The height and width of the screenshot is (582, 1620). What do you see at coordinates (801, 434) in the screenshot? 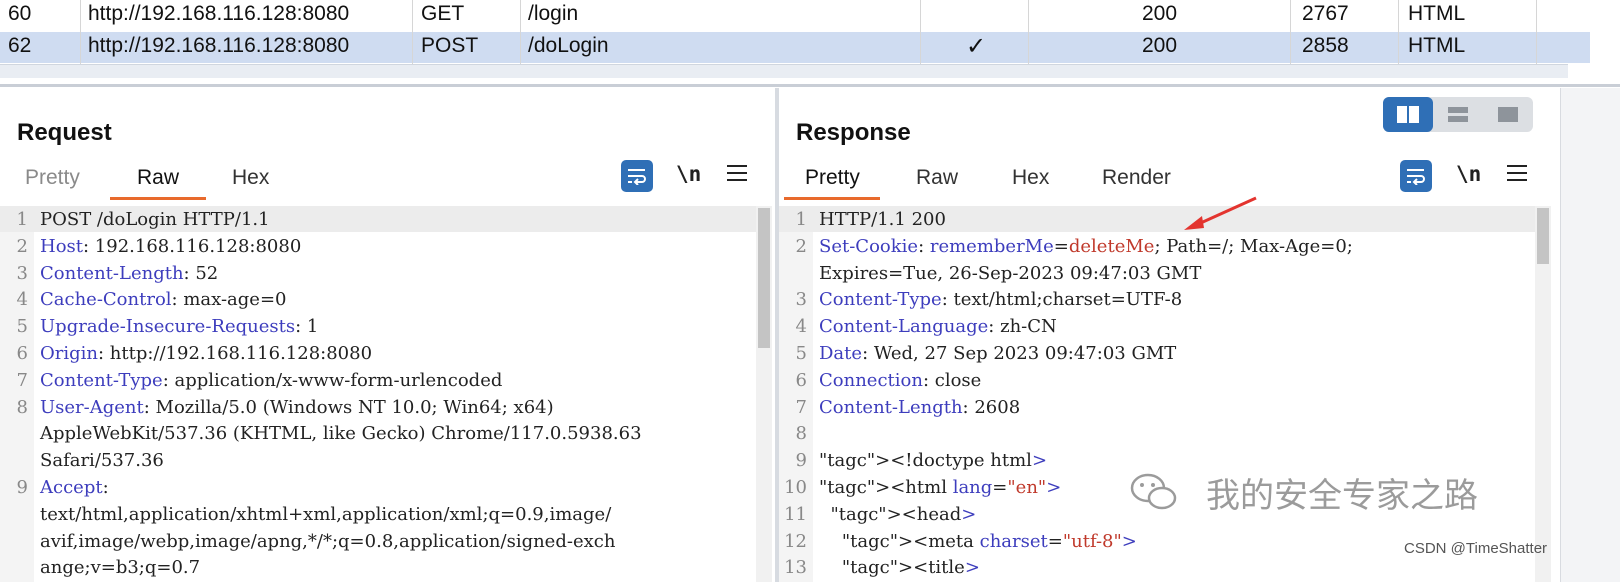
I see `line-number: 8` at bounding box center [801, 434].